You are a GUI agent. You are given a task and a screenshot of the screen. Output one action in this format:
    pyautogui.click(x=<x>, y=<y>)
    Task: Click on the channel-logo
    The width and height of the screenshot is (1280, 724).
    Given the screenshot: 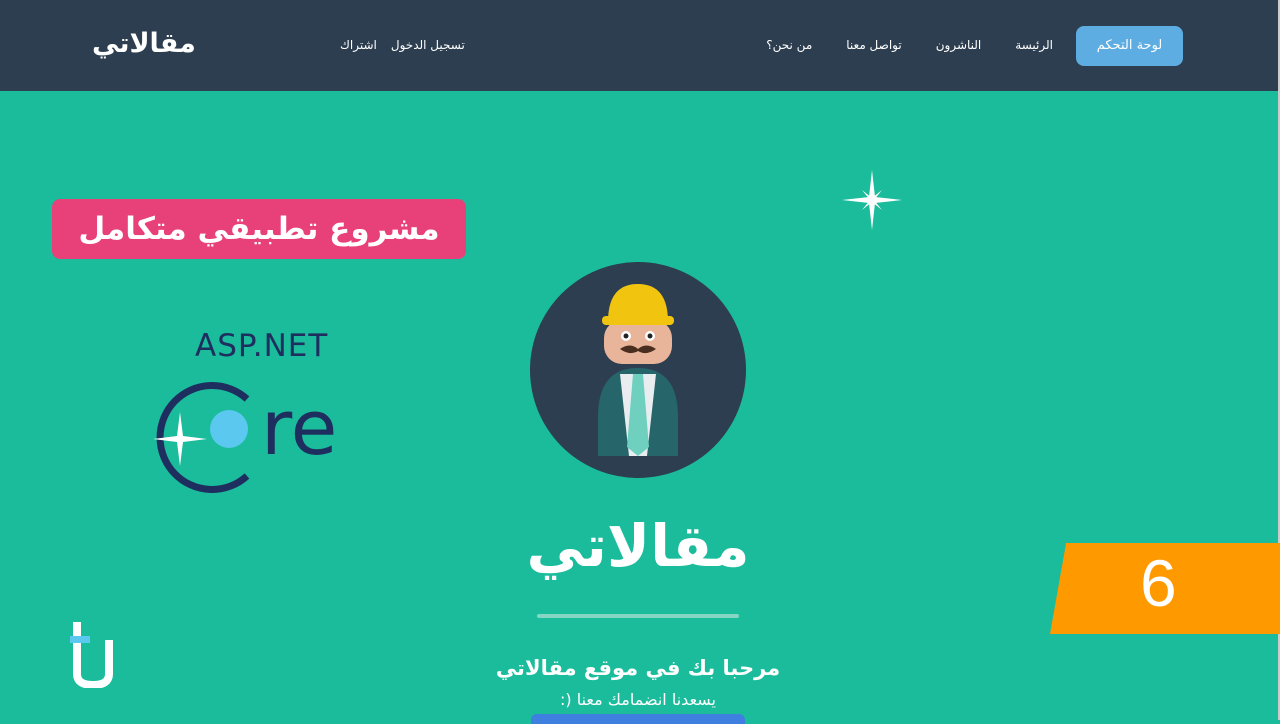 What is the action you would take?
    pyautogui.click(x=91, y=655)
    